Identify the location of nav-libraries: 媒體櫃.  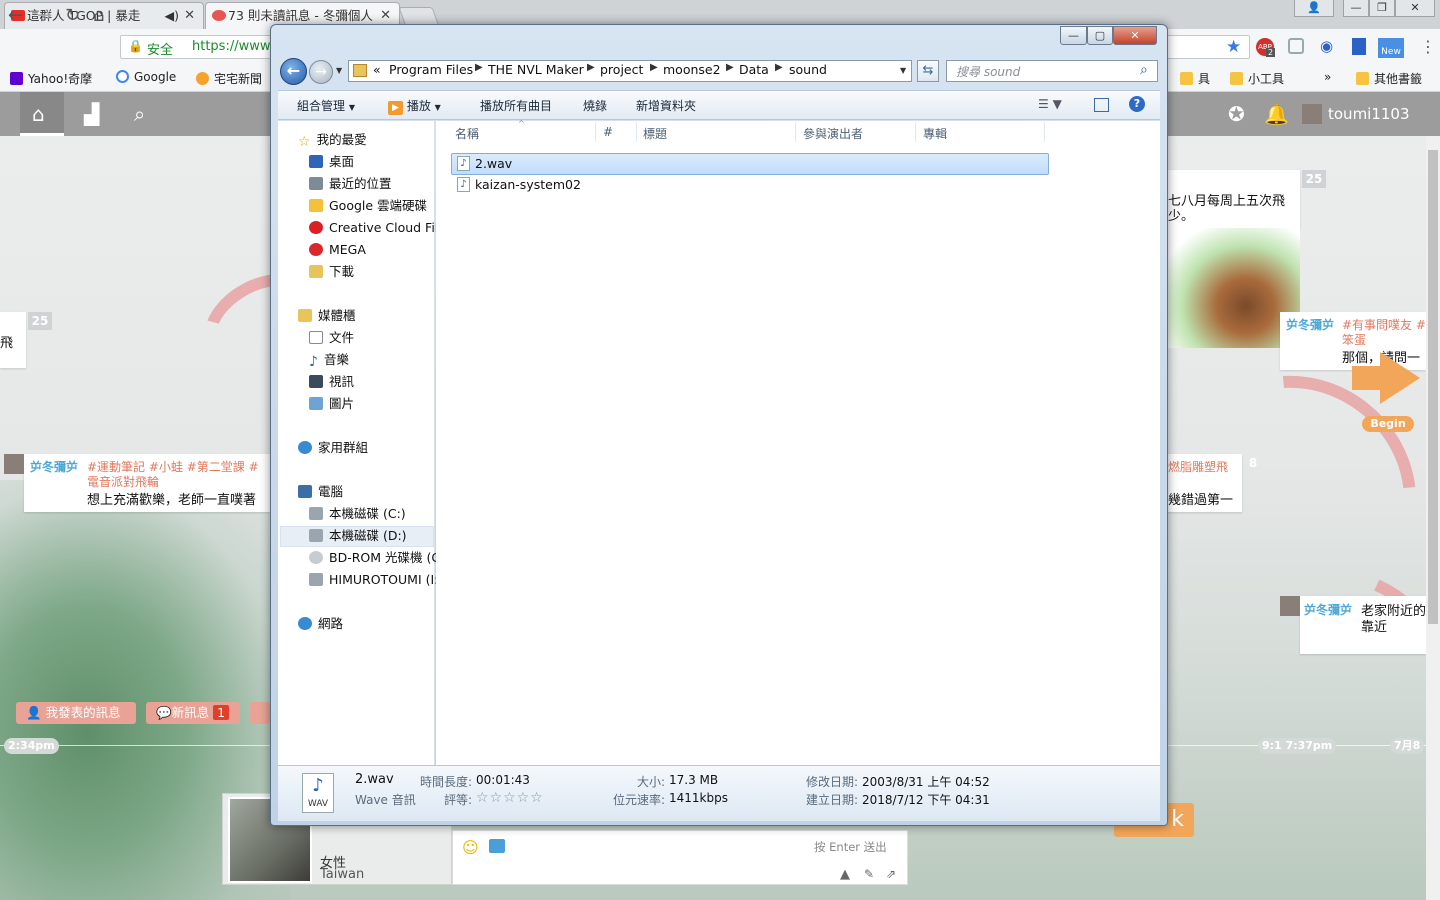
(327, 316).